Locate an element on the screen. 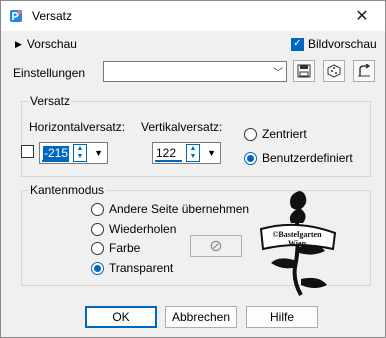 The height and width of the screenshot is (338, 386). help-label: Hilfe is located at coordinates (281, 317).